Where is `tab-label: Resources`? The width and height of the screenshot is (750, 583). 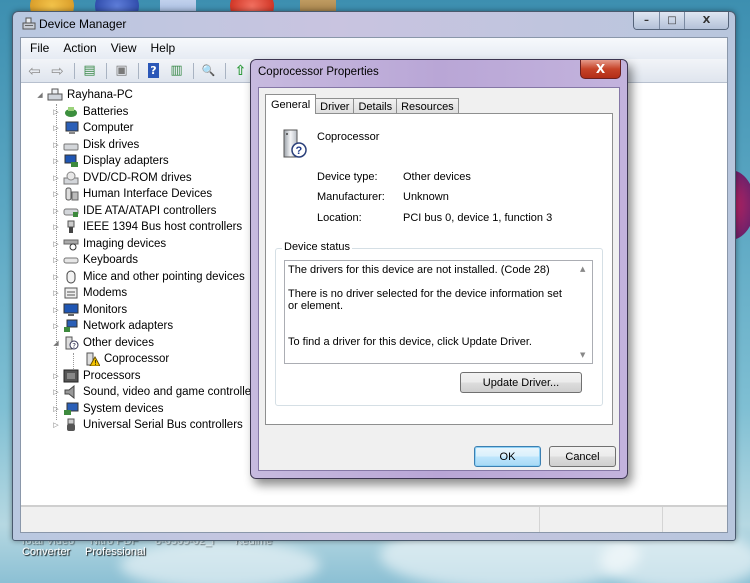
tab-label: Resources is located at coordinates (427, 106).